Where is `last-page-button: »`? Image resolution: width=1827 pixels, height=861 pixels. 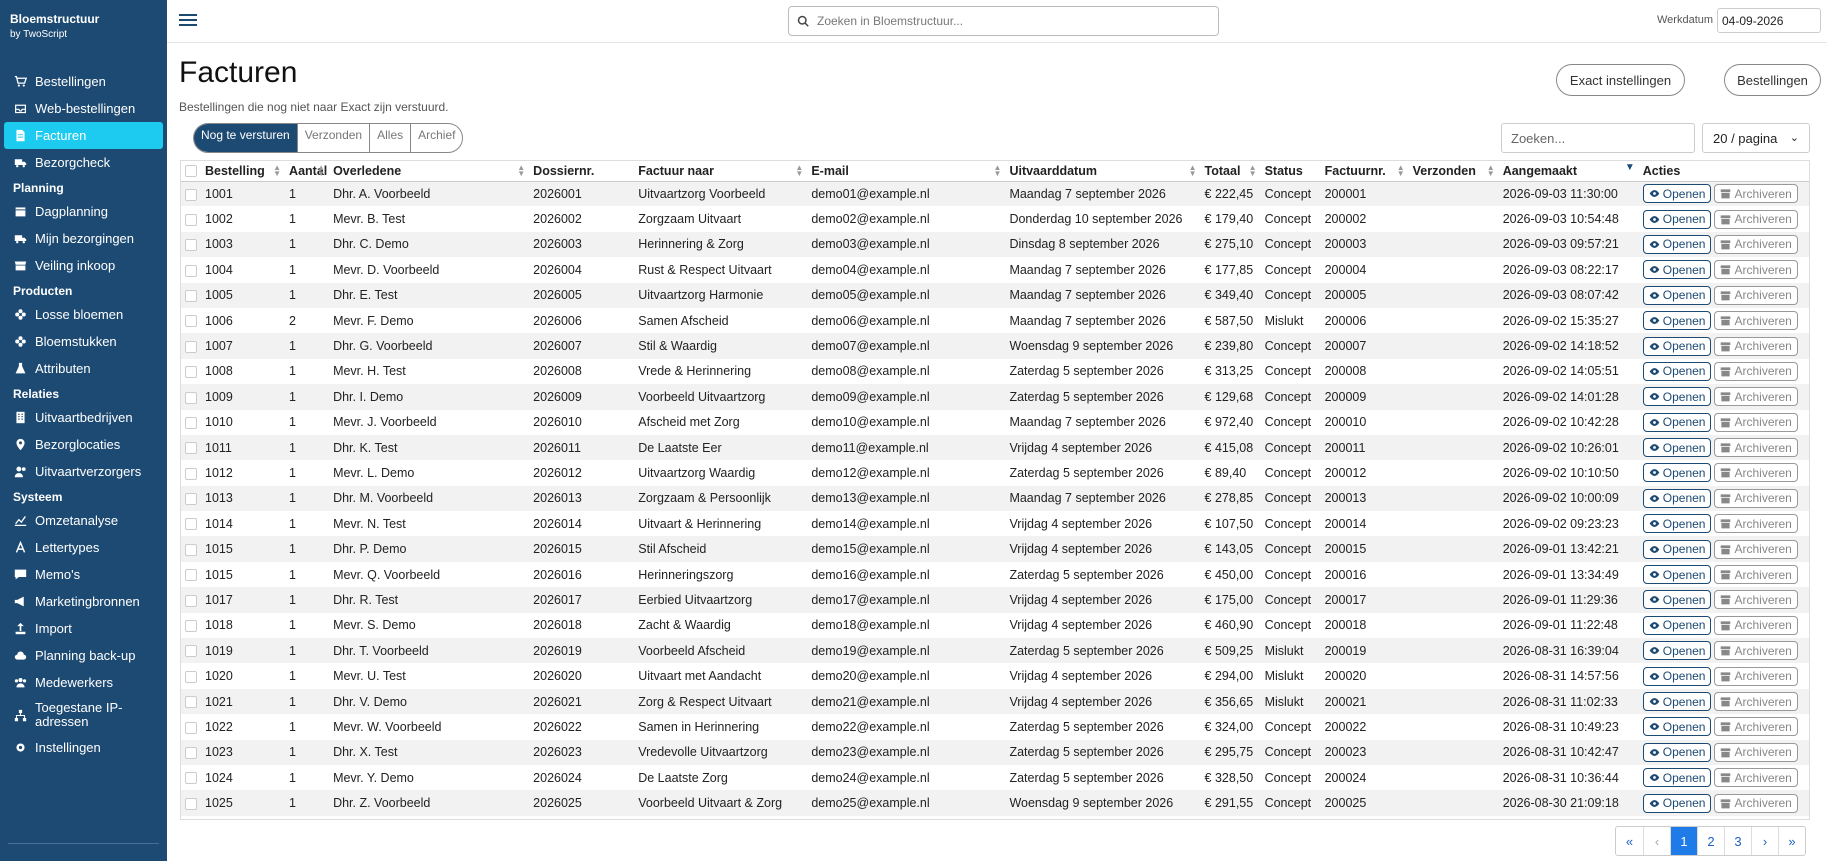 last-page-button: » is located at coordinates (1791, 841).